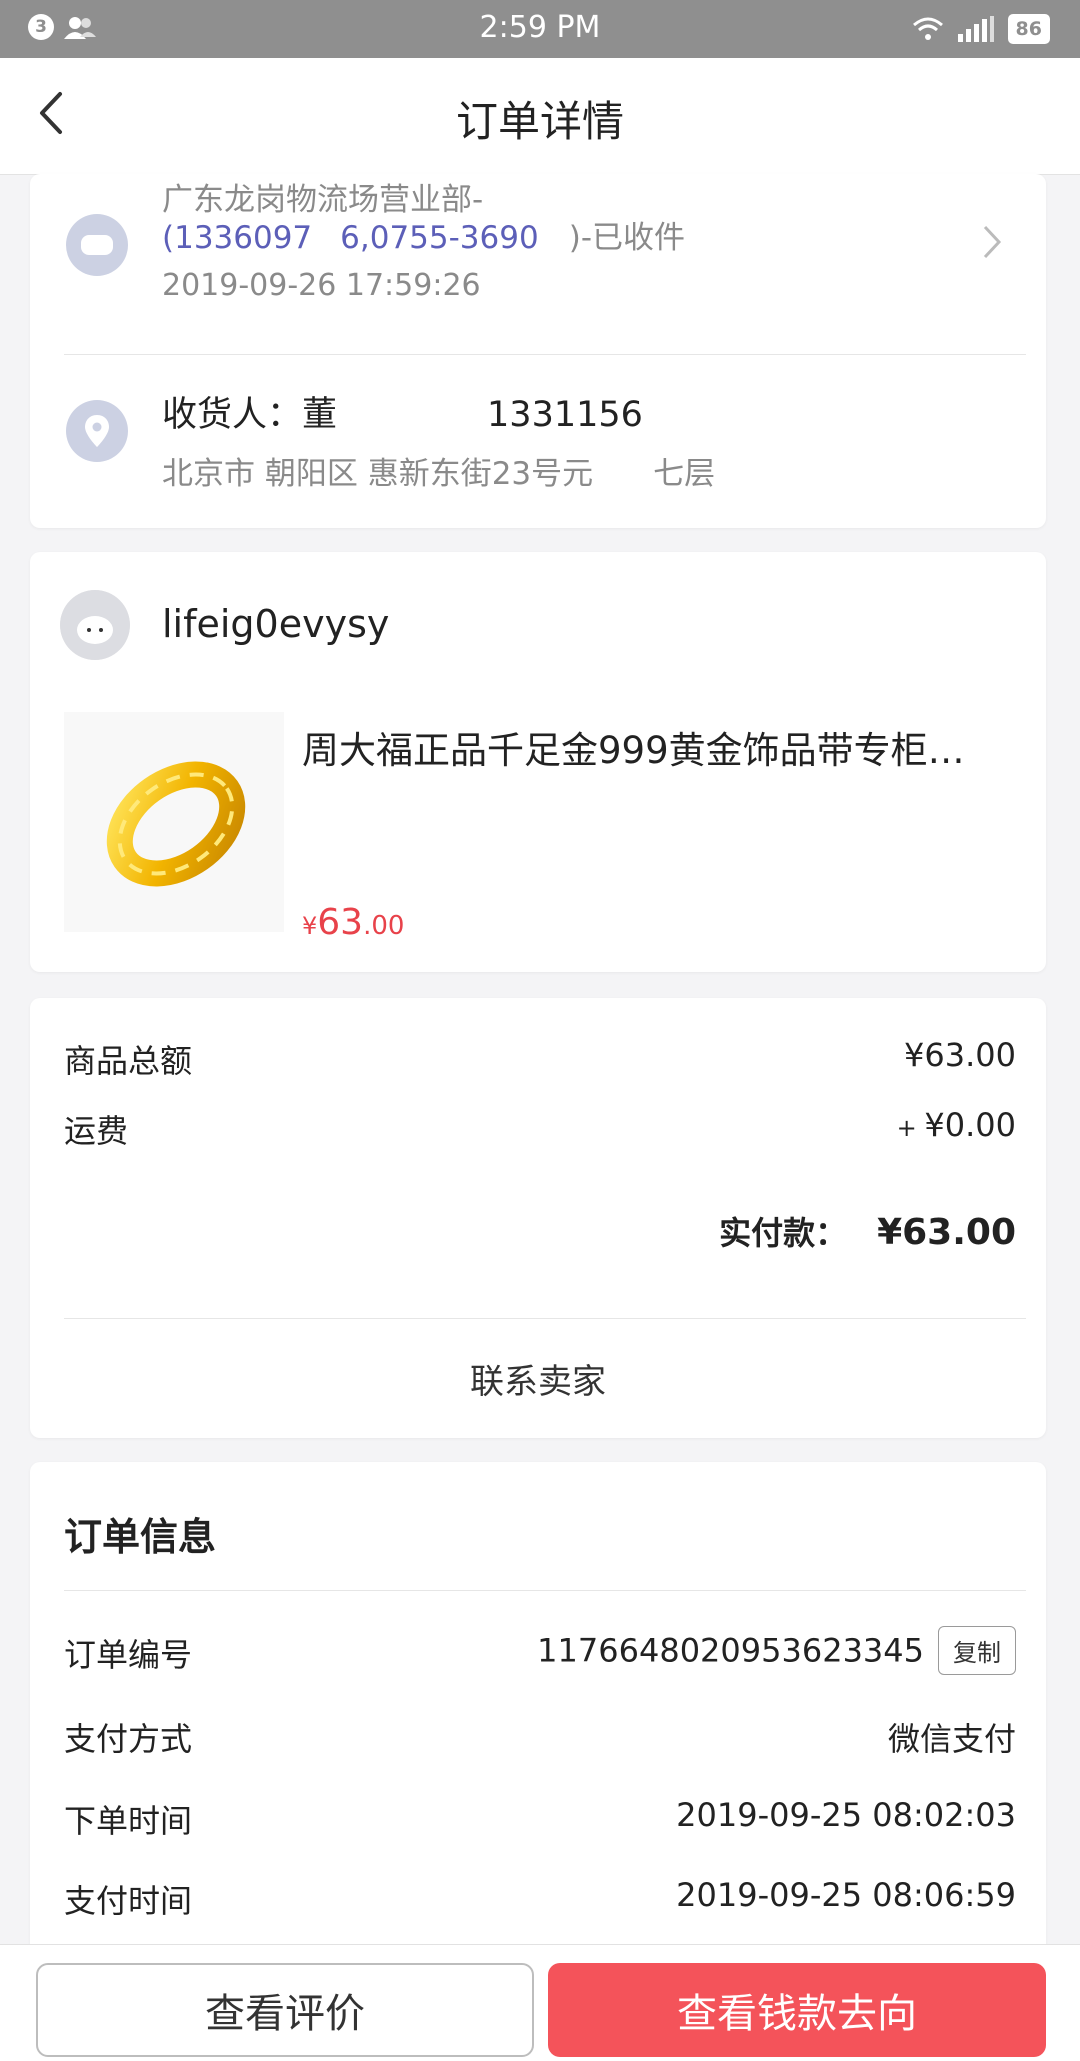 This screenshot has height=2061, width=1080. I want to click on product-image, so click(174, 822).